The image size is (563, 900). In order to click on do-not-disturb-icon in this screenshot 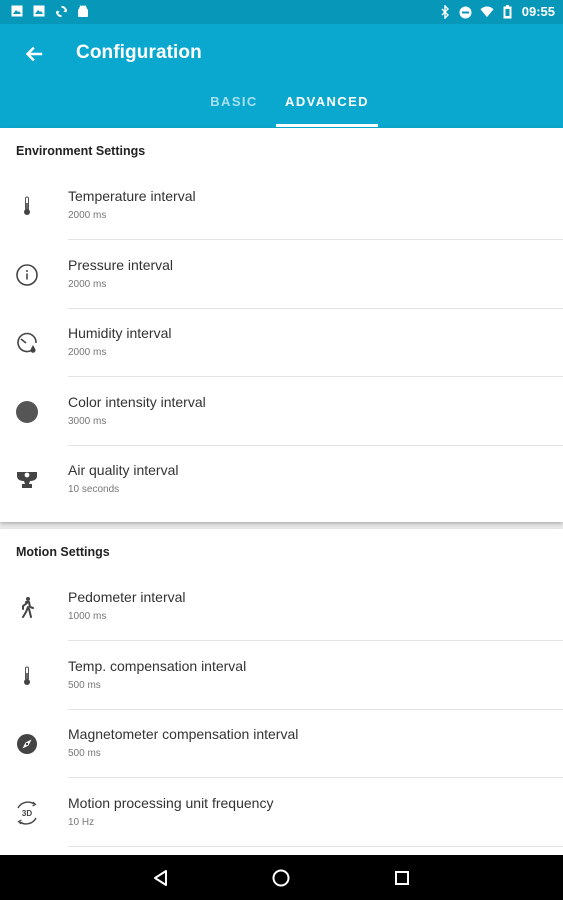, I will do `click(466, 12)`.